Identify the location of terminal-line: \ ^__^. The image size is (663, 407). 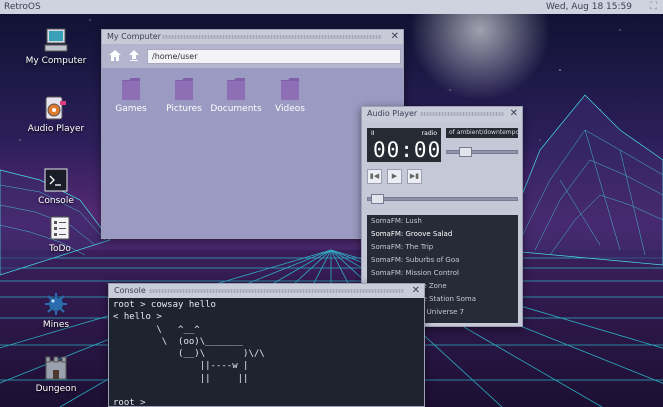
(156, 329).